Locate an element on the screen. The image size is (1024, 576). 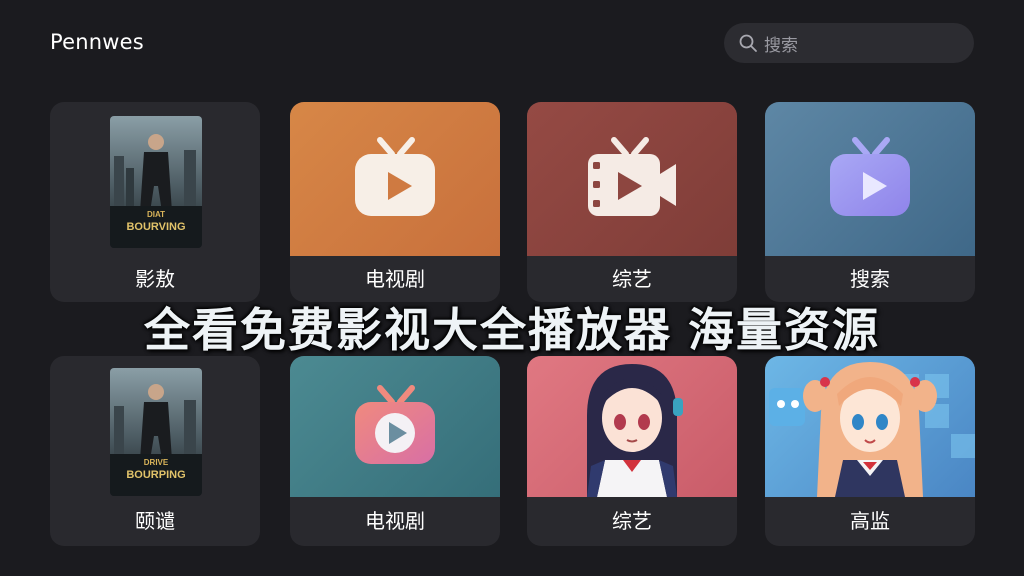
poster-title-text: BOURPING is located at coordinates (155, 475).